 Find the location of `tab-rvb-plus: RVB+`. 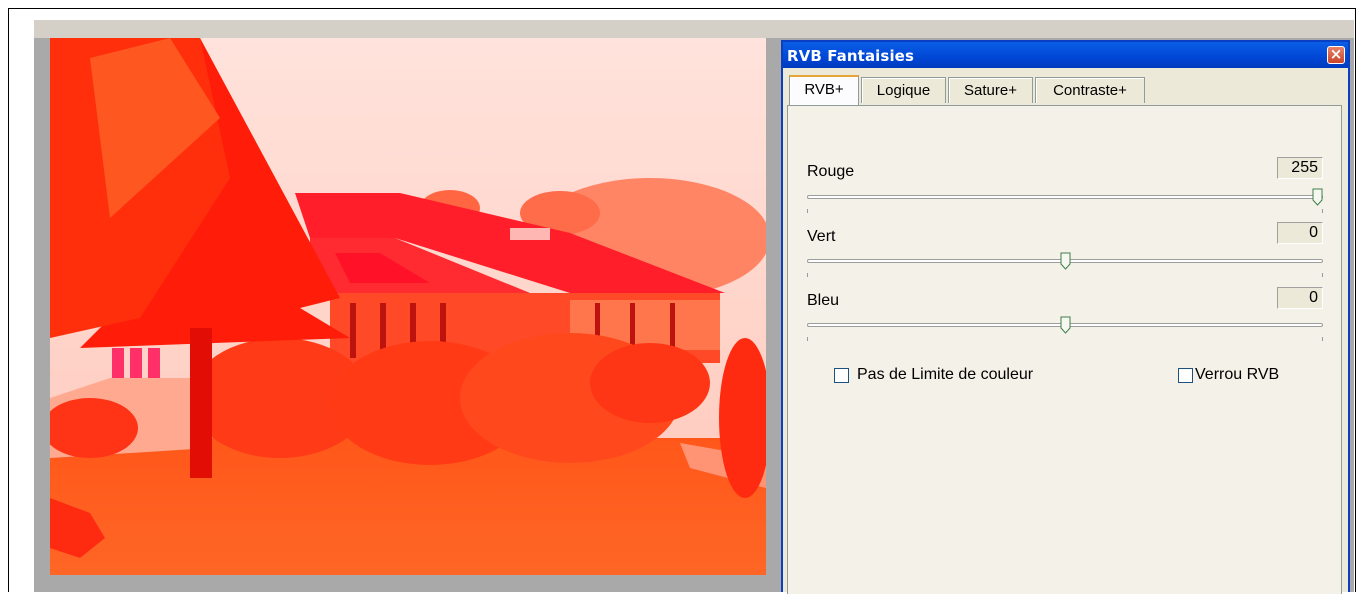

tab-rvb-plus: RVB+ is located at coordinates (824, 90).